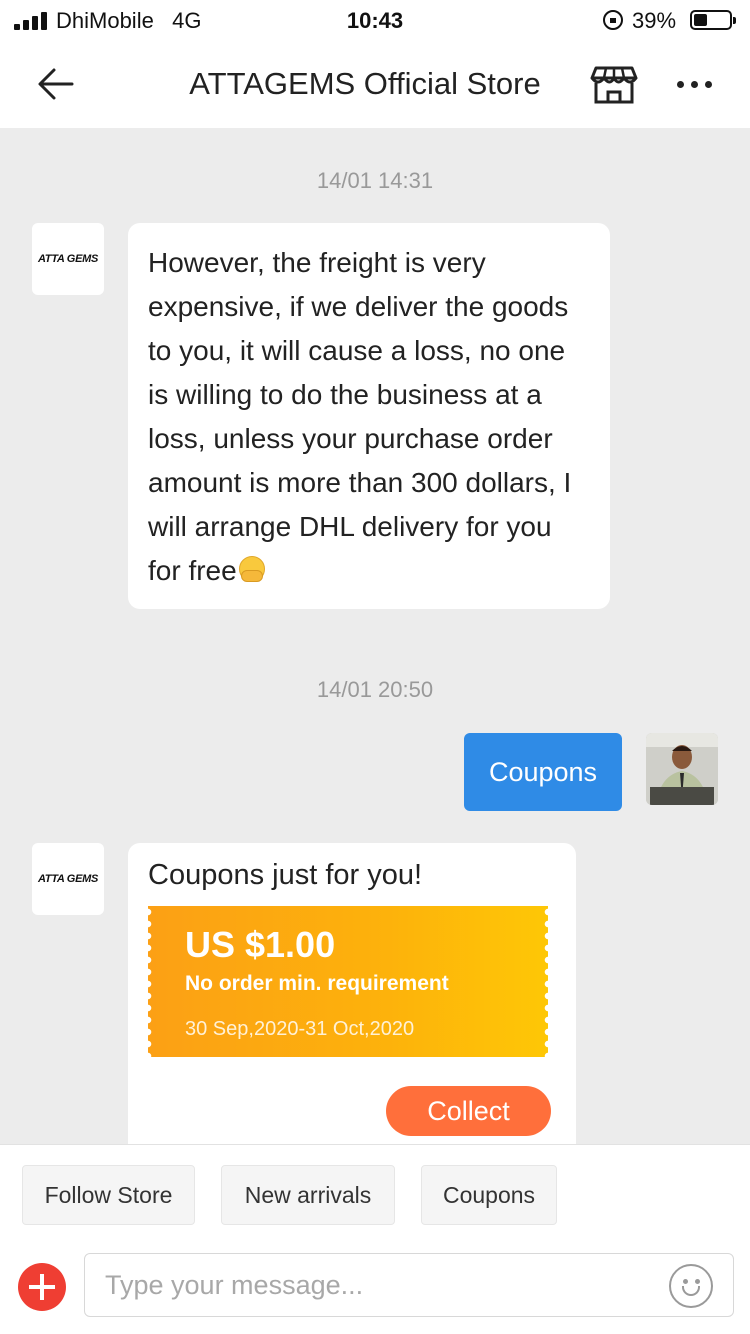  I want to click on add-attachment-button, so click(42, 1287).